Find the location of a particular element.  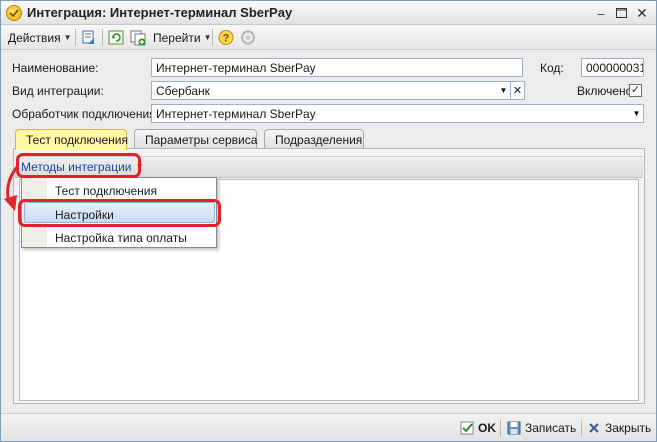

close-icon is located at coordinates (594, 428).